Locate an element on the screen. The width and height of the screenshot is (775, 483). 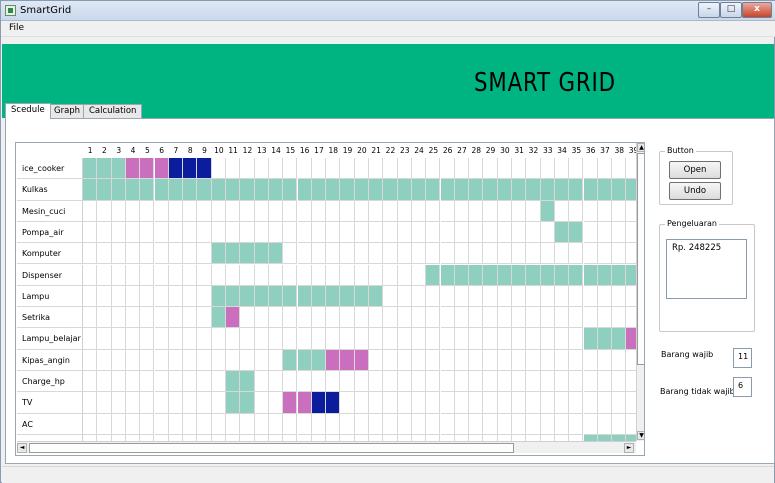
scroll-left-icon: ◄ is located at coordinates (22, 448).